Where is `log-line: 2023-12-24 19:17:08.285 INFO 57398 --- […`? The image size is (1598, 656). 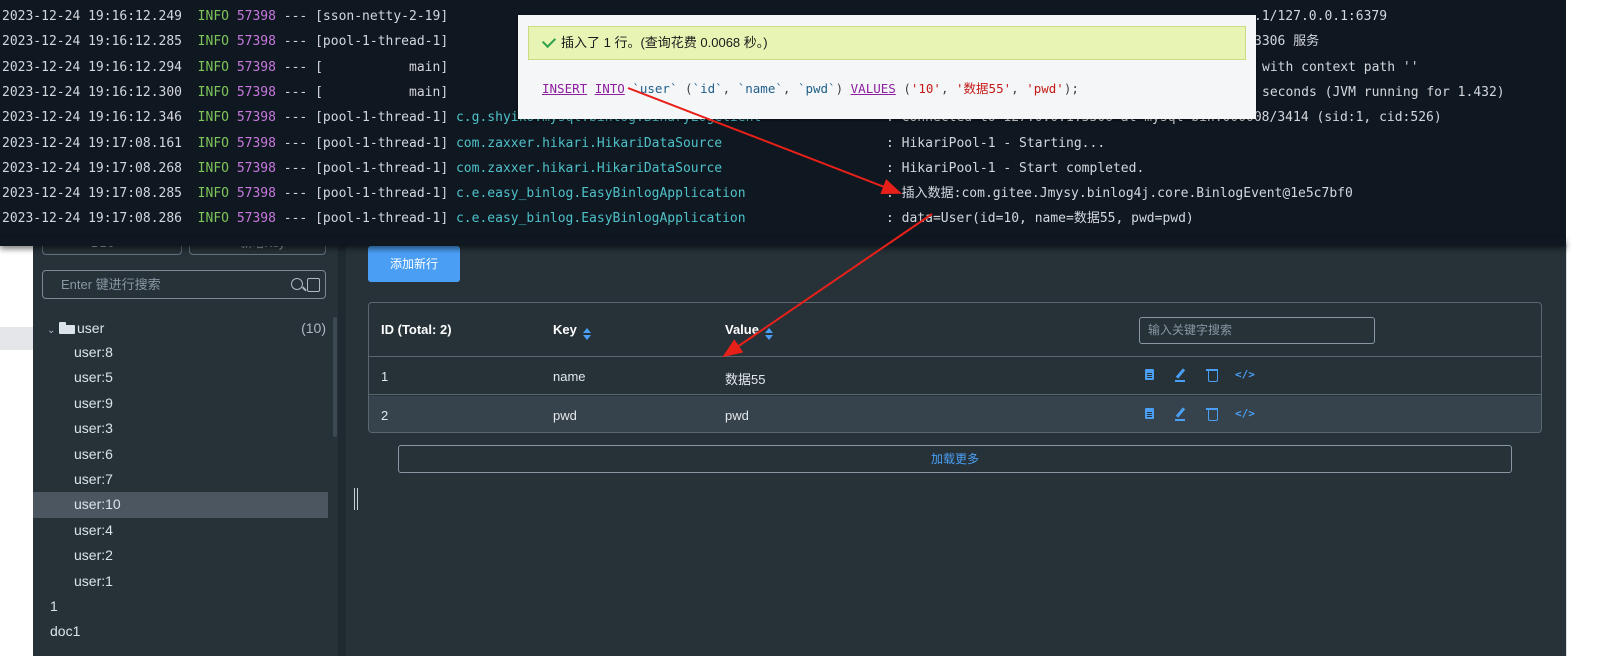
log-line: 2023-12-24 19:17:08.285 INFO 57398 --- [… is located at coordinates (385, 193).